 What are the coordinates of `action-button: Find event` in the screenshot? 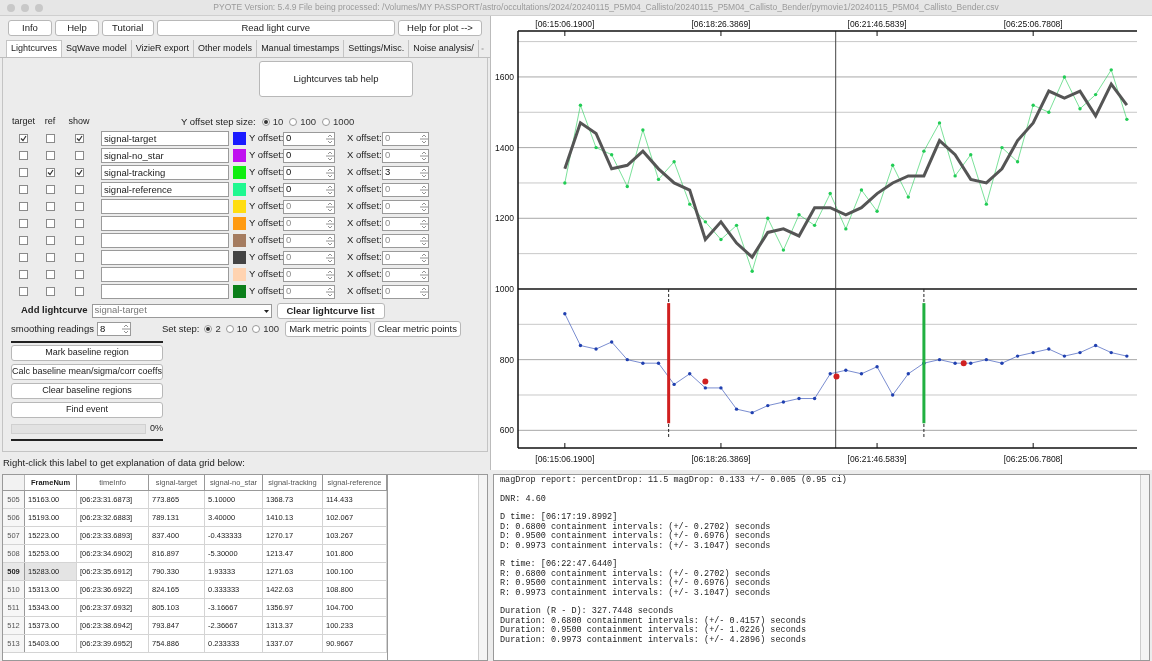 It's located at (87, 410).